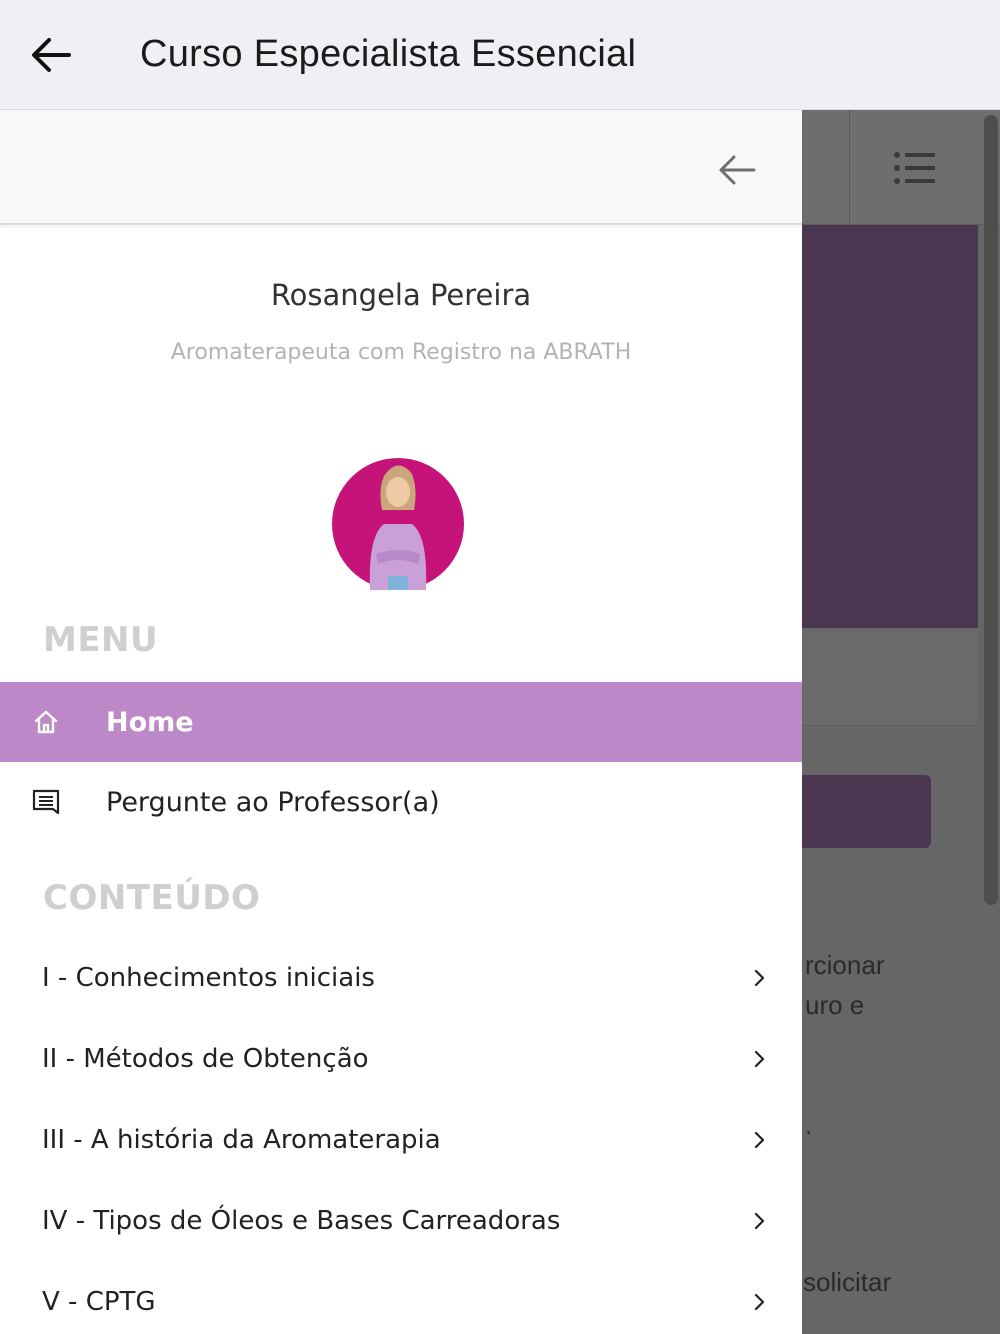  Describe the element at coordinates (208, 978) in the screenshot. I see `content-item-label: I - Conhecimentos iniciais` at that location.